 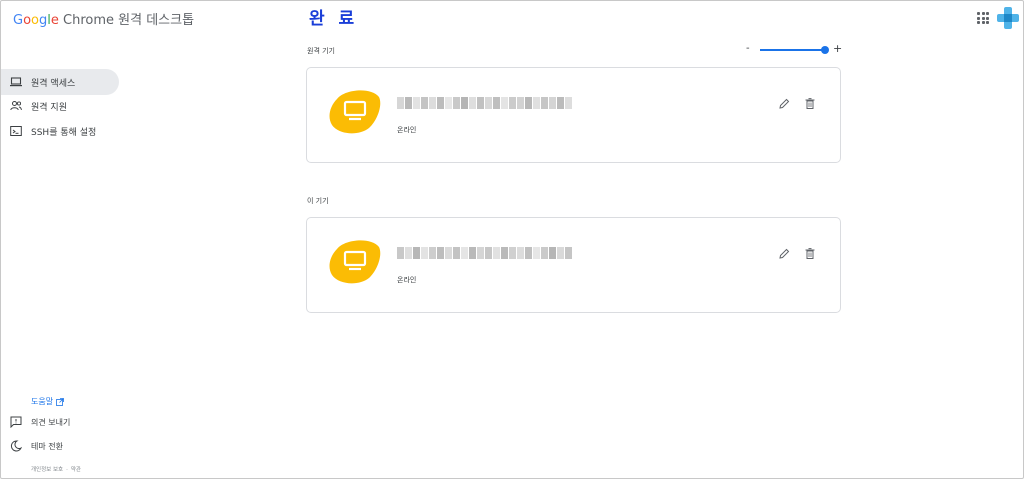 What do you see at coordinates (512, 18) in the screenshot?
I see `header: Google Chrome 원격 데스크톱 완 료` at bounding box center [512, 18].